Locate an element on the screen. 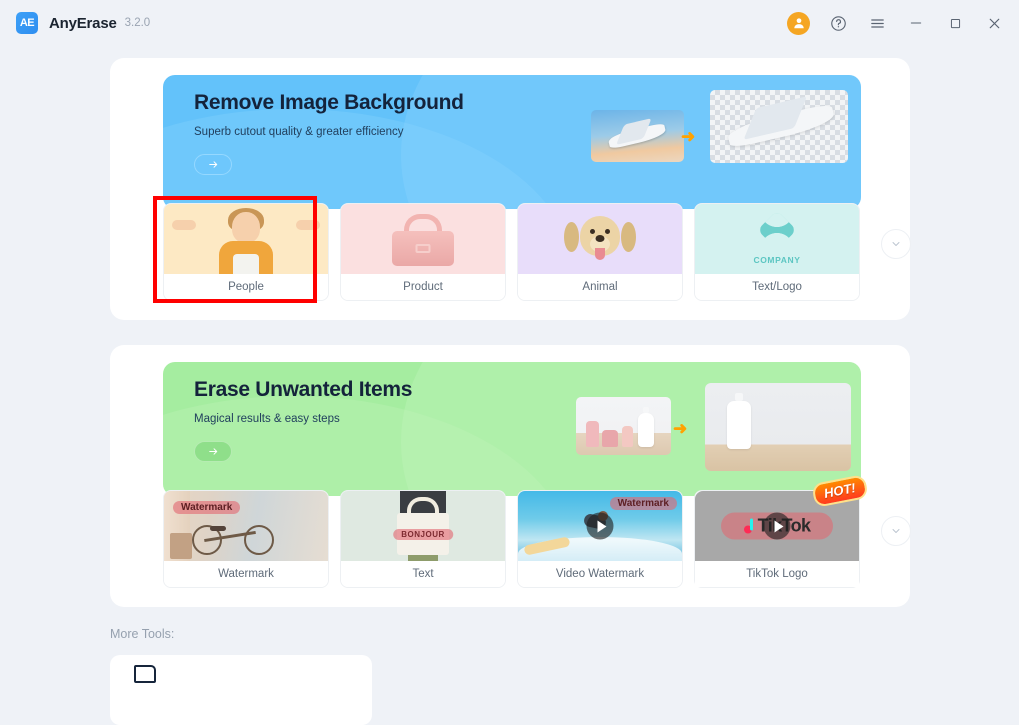  card-tiktok-logo: TikTok HOT! TikTok Logo is located at coordinates (781, 531).